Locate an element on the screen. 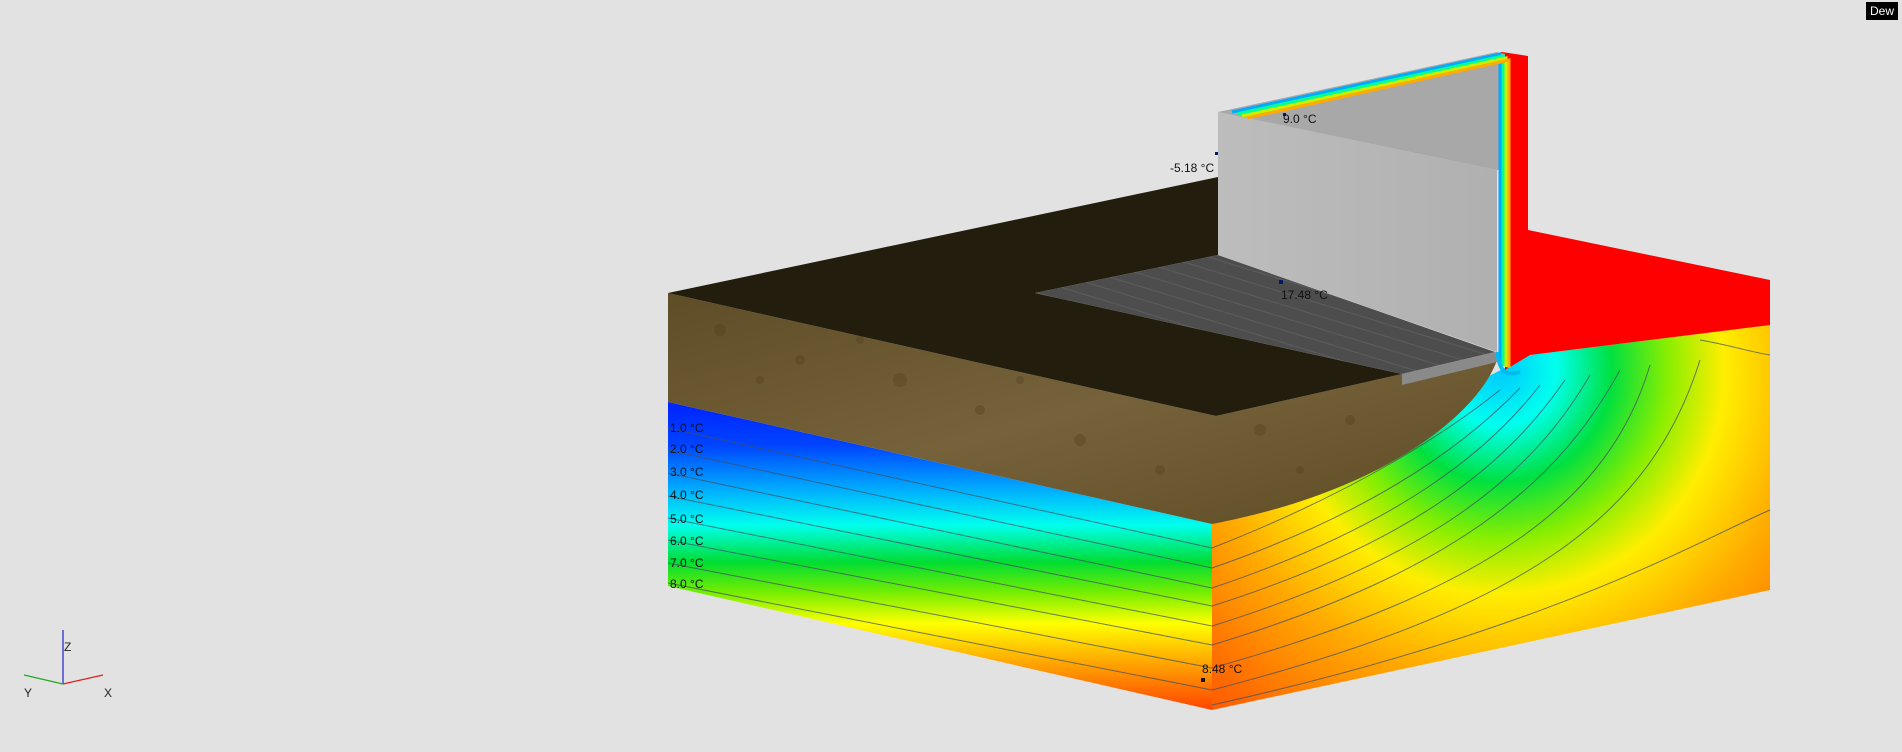 This screenshot has height=752, width=1902. probe-outer-wall: -5.18 °C is located at coordinates (1194, 163).